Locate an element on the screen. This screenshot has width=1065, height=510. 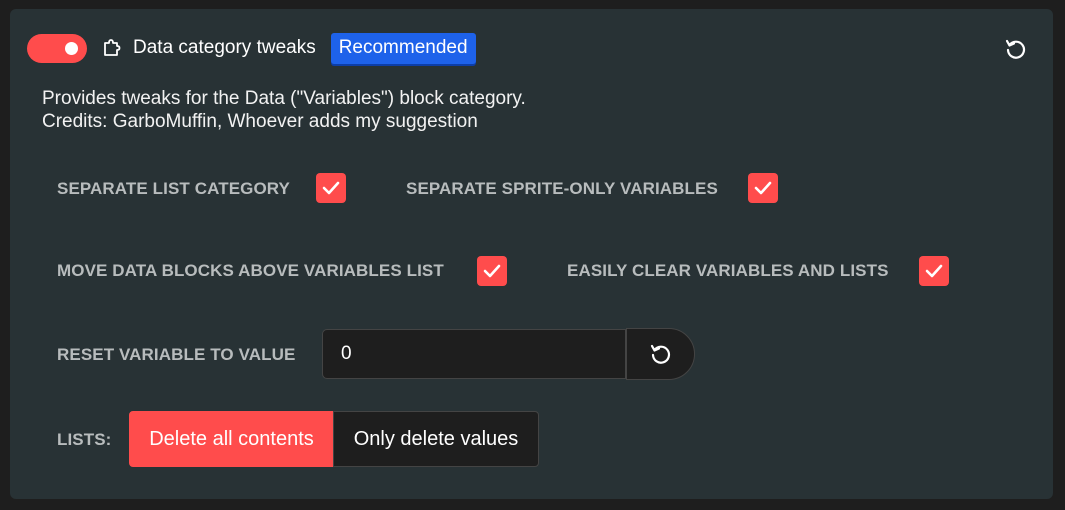
easily-clear-label: EASILY CLEAR VARIABLES AND LISTS is located at coordinates (728, 270).